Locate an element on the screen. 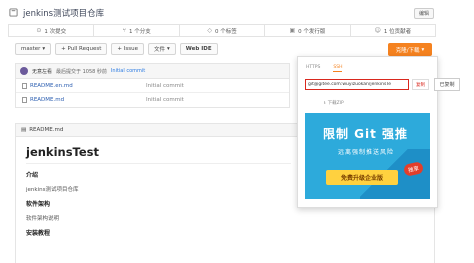 The width and height of the screenshot is (474, 263). file-name: README.en.md is located at coordinates (51, 86).